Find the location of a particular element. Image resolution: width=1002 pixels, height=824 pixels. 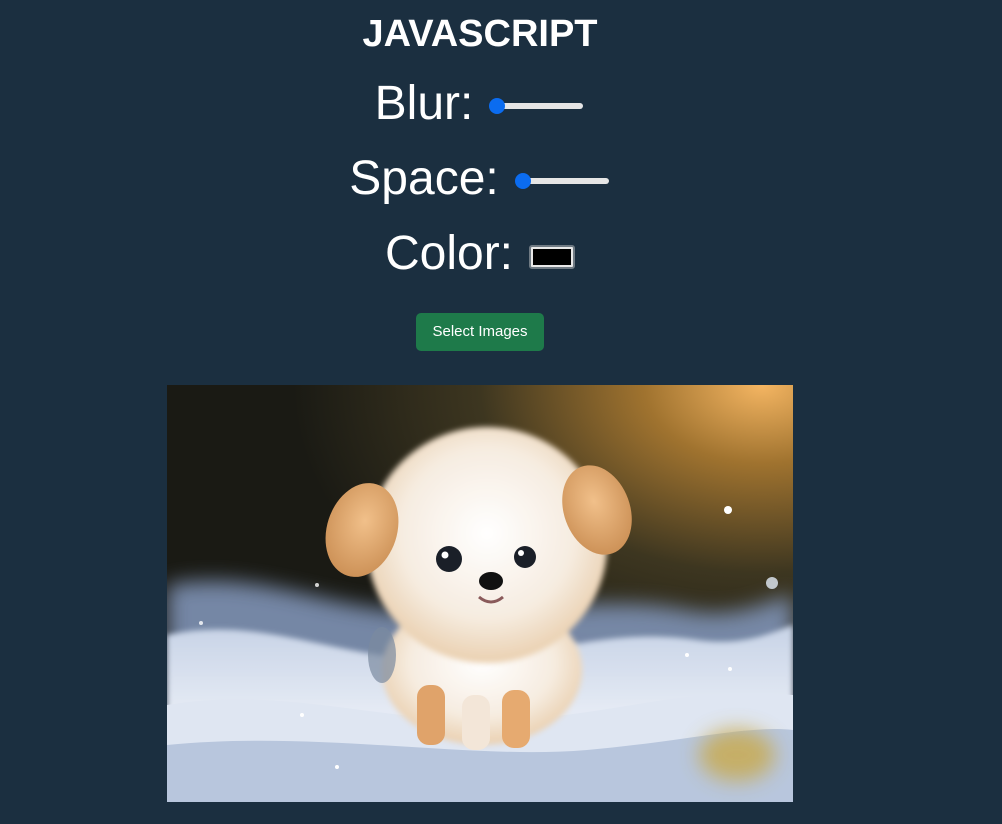

space-slider-thumb is located at coordinates (522, 181).